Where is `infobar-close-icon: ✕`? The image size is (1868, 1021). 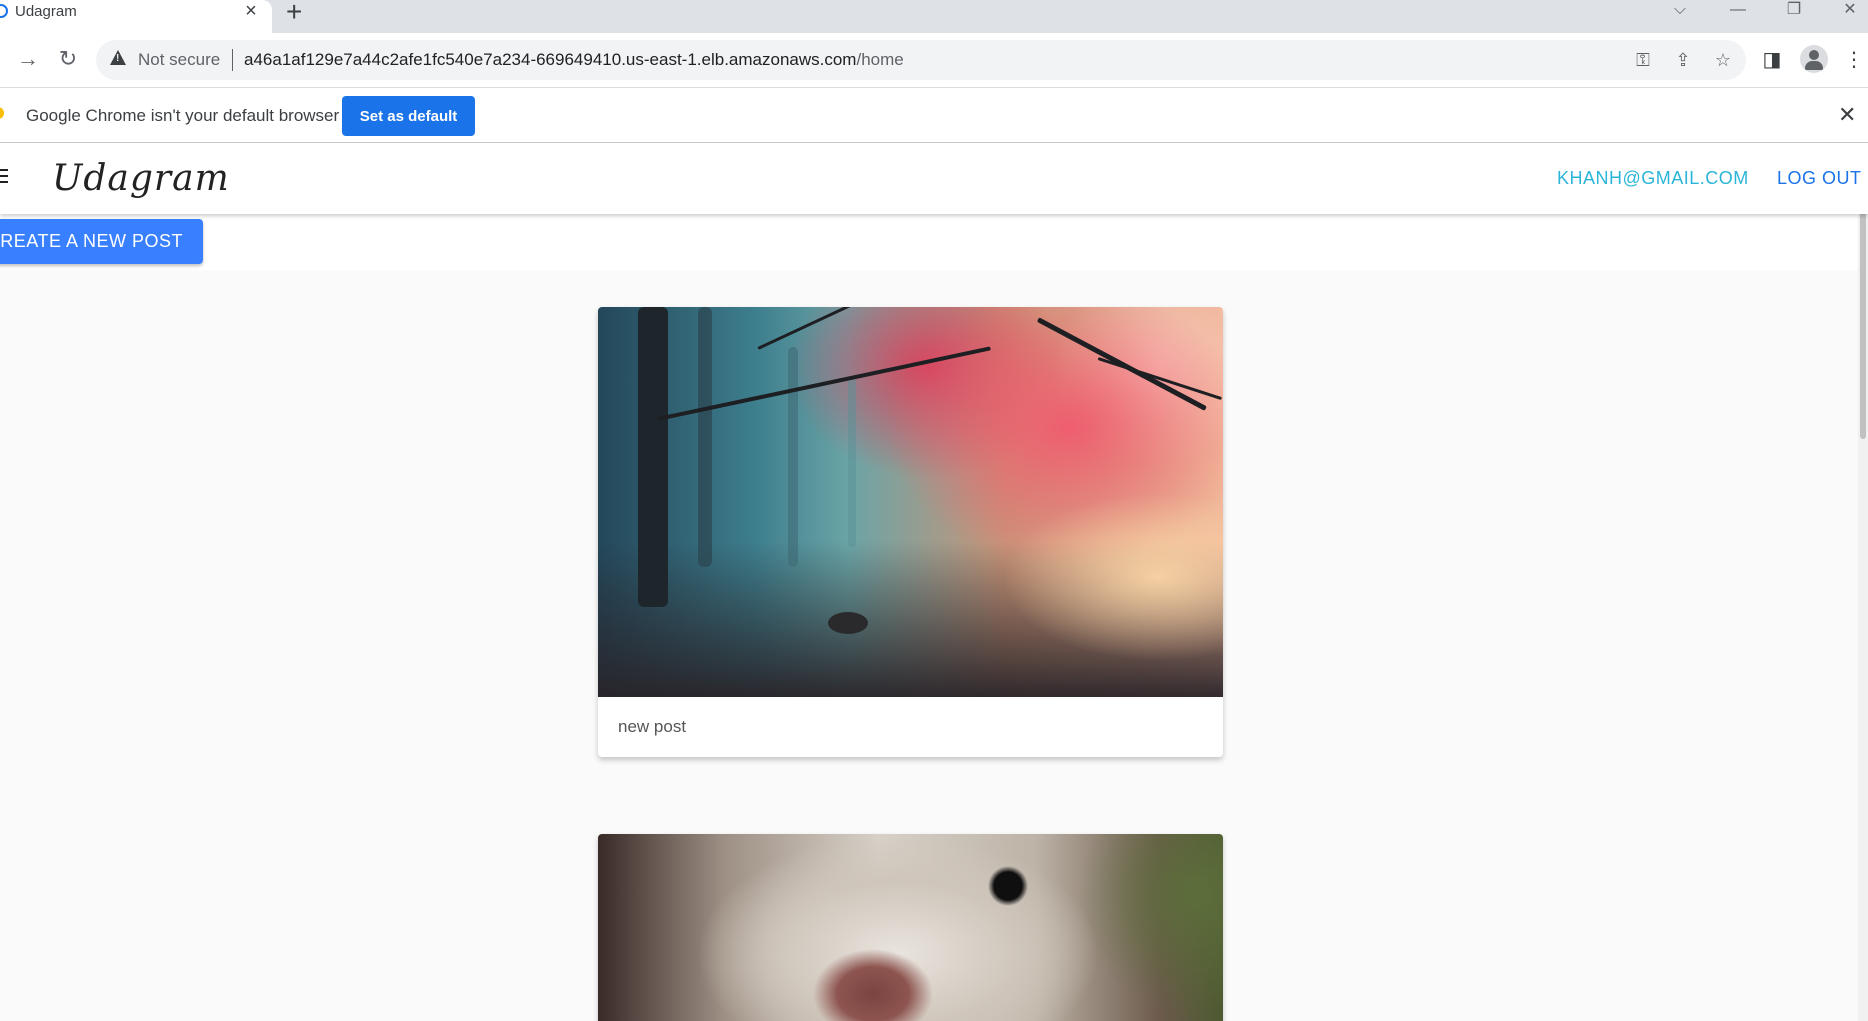 infobar-close-icon: ✕ is located at coordinates (1847, 115).